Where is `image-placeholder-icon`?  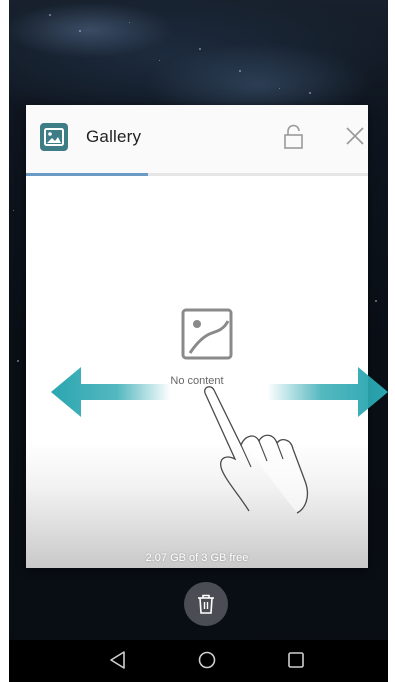 image-placeholder-icon is located at coordinates (207, 336).